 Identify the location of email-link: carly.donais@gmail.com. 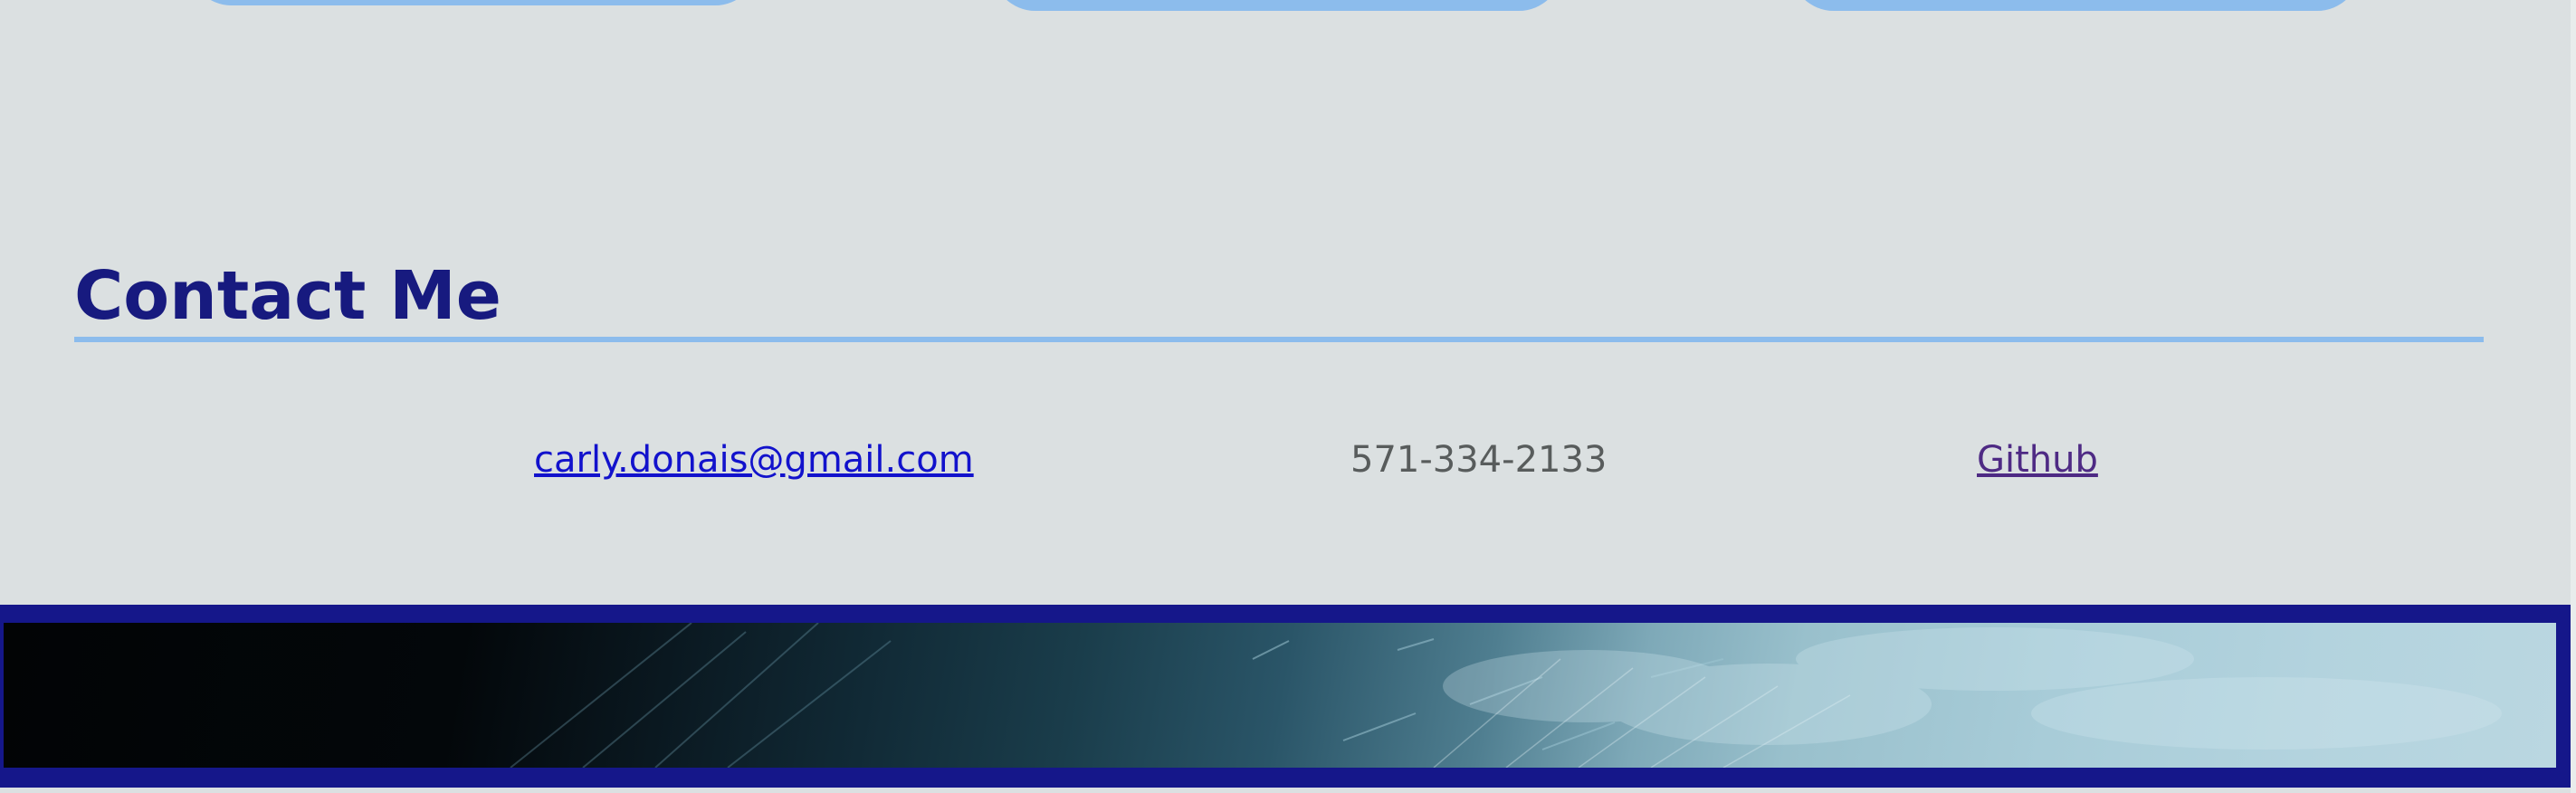
(754, 460).